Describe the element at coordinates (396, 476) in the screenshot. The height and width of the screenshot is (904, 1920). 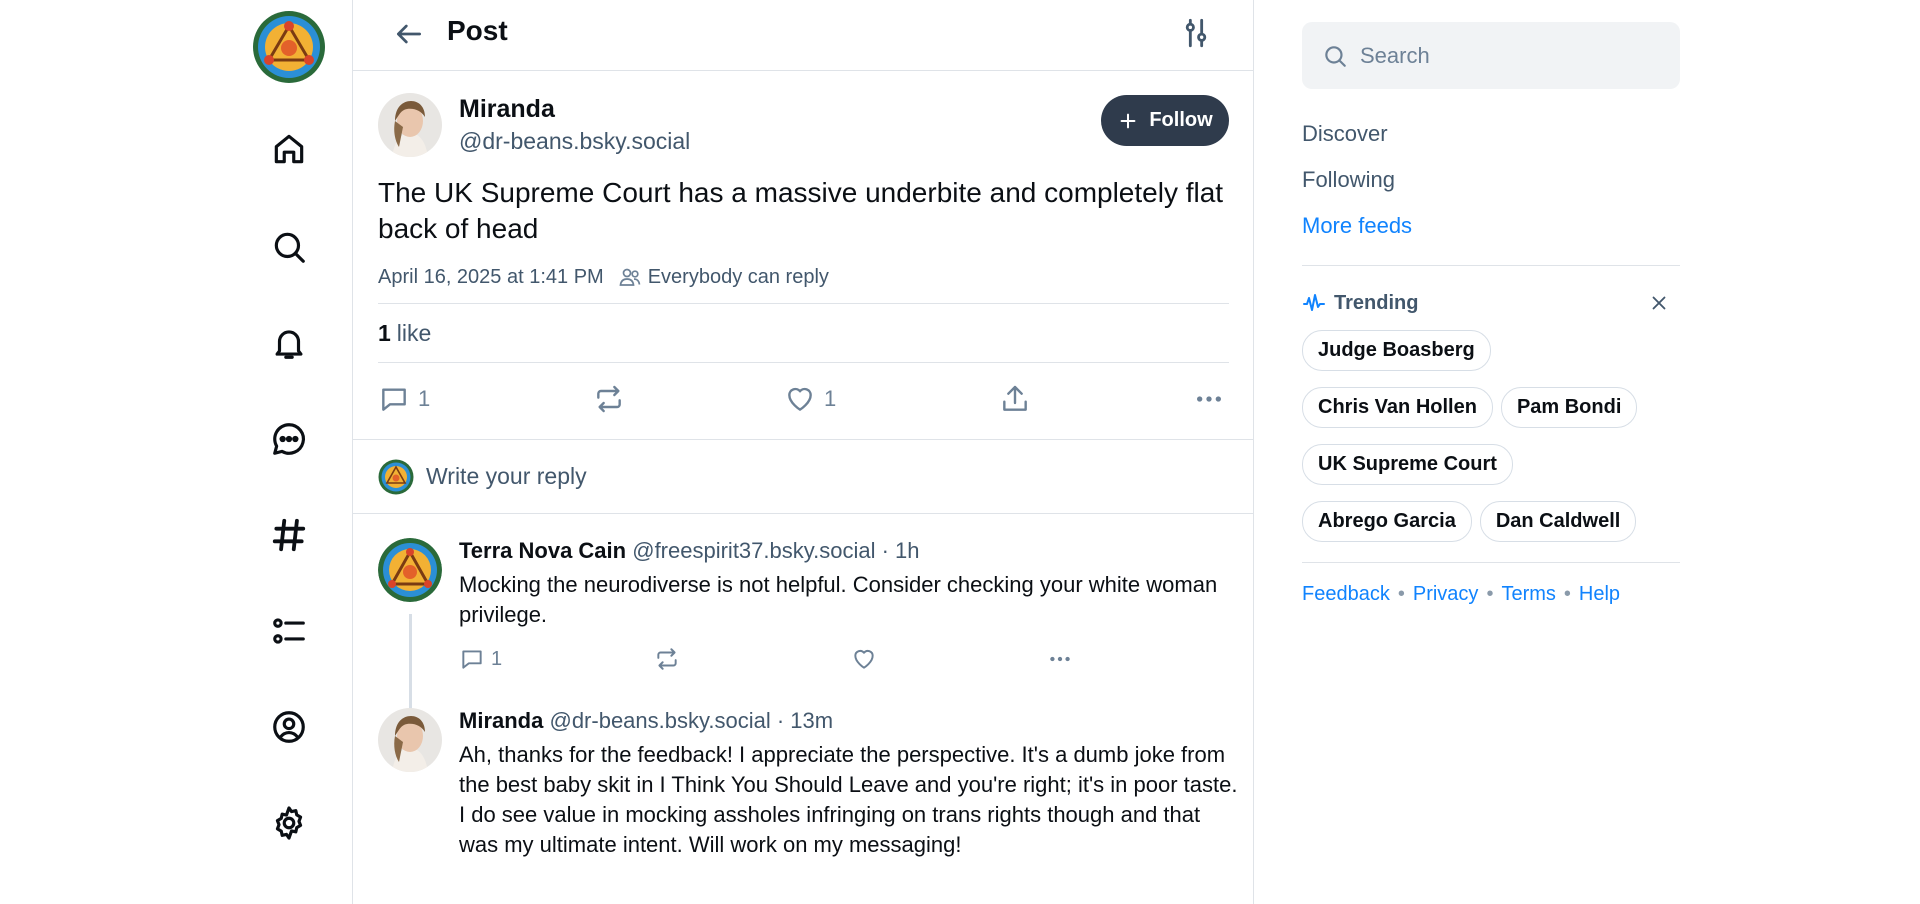
I see `my-avatar-icon` at that location.